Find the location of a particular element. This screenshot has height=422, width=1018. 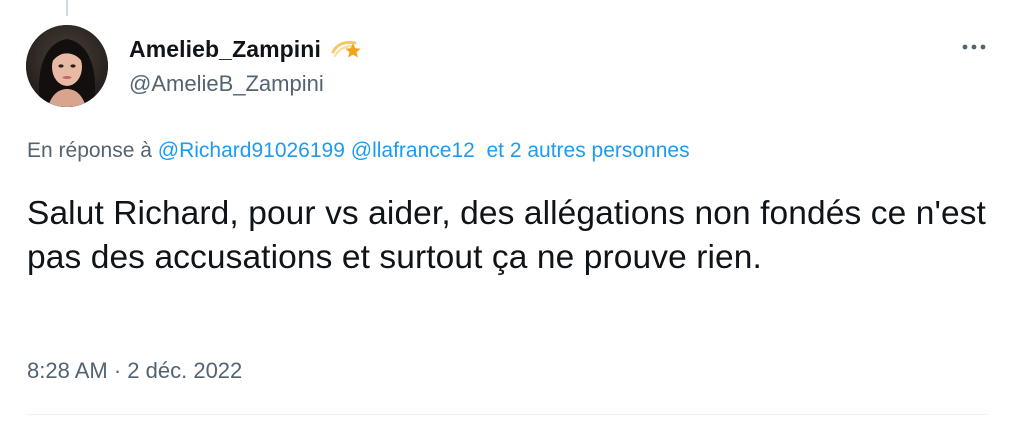

divider is located at coordinates (507, 414).